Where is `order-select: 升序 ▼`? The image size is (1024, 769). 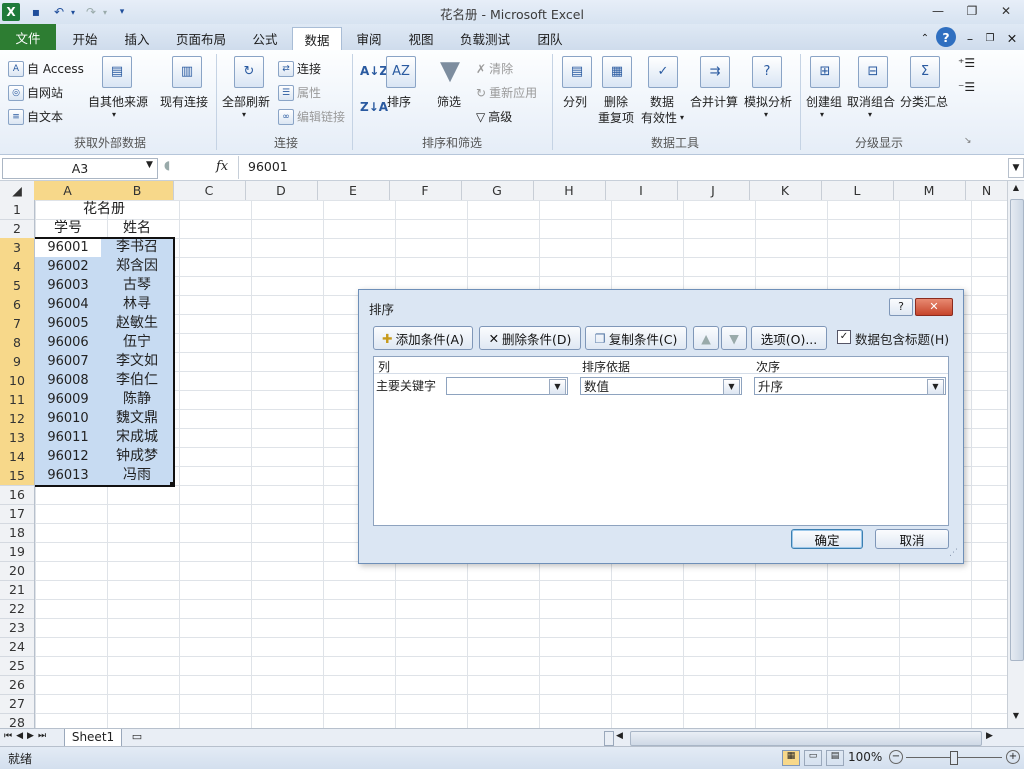 order-select: 升序 ▼ is located at coordinates (850, 386).